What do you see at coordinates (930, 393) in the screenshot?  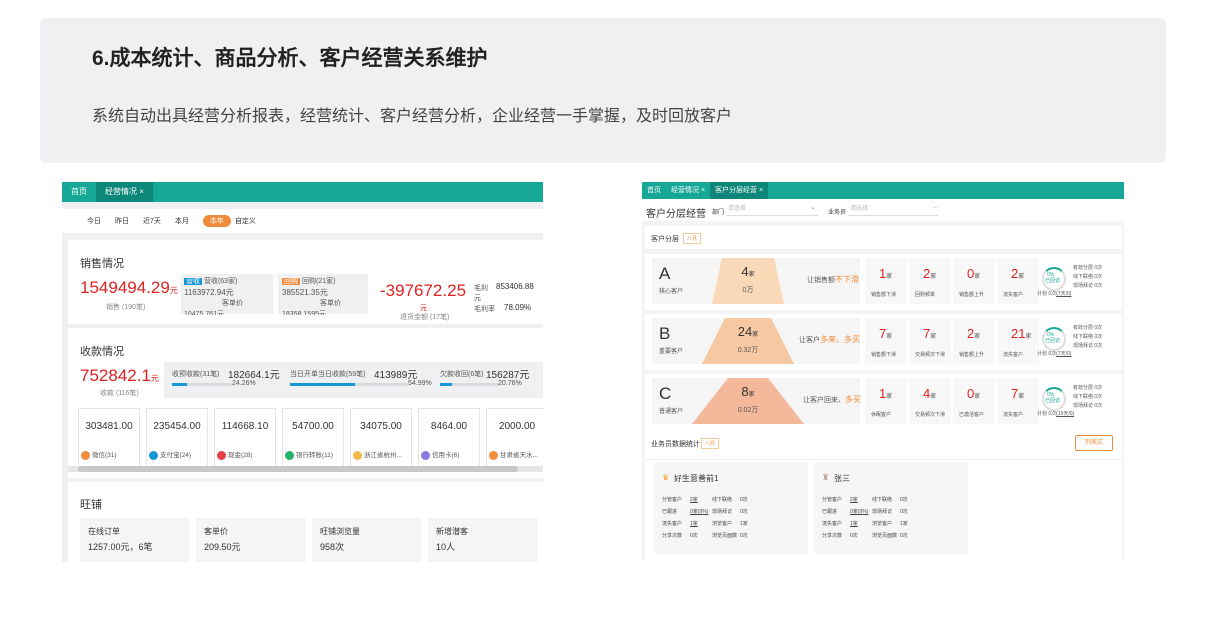 I see `segment-stat-value: 4家` at bounding box center [930, 393].